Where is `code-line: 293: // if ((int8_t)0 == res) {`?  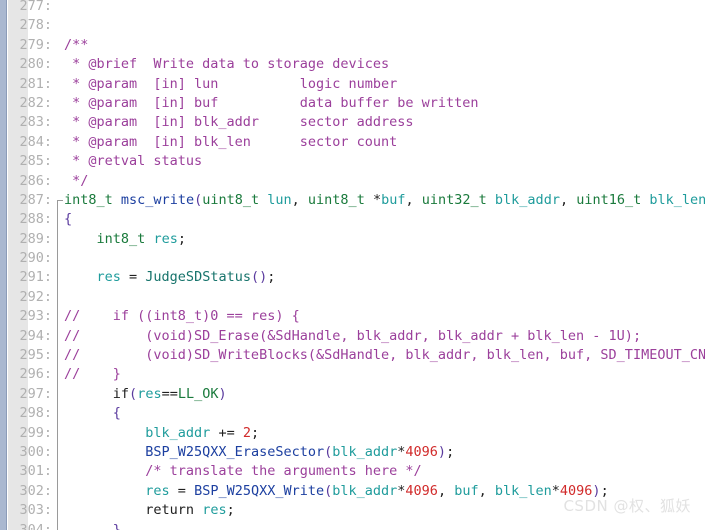 code-line: 293: // if ((int8_t)0 == res) { is located at coordinates (352, 317).